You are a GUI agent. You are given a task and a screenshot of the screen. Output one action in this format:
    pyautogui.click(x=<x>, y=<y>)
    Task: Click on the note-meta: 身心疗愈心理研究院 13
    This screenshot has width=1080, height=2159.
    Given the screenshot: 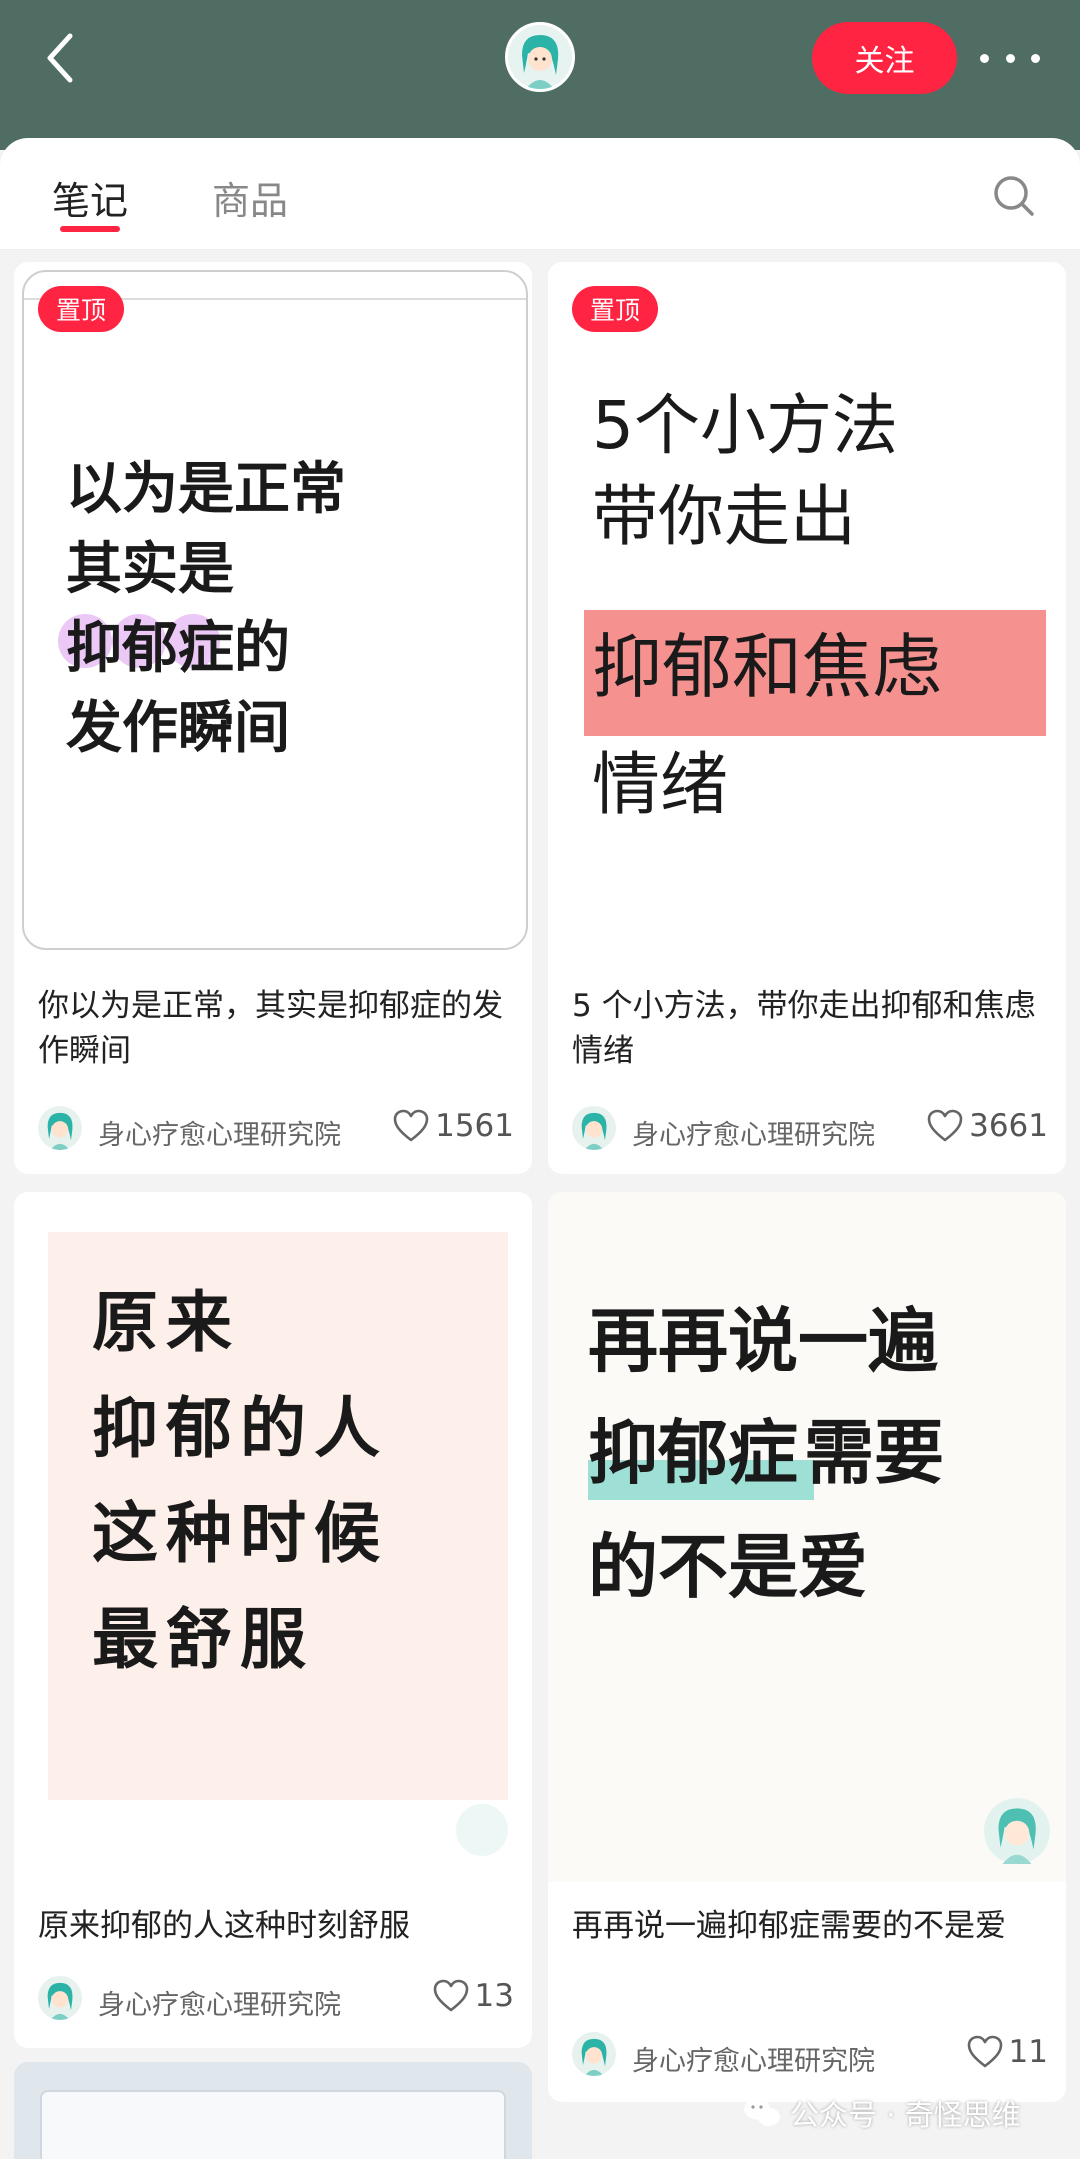 What is the action you would take?
    pyautogui.click(x=276, y=1998)
    